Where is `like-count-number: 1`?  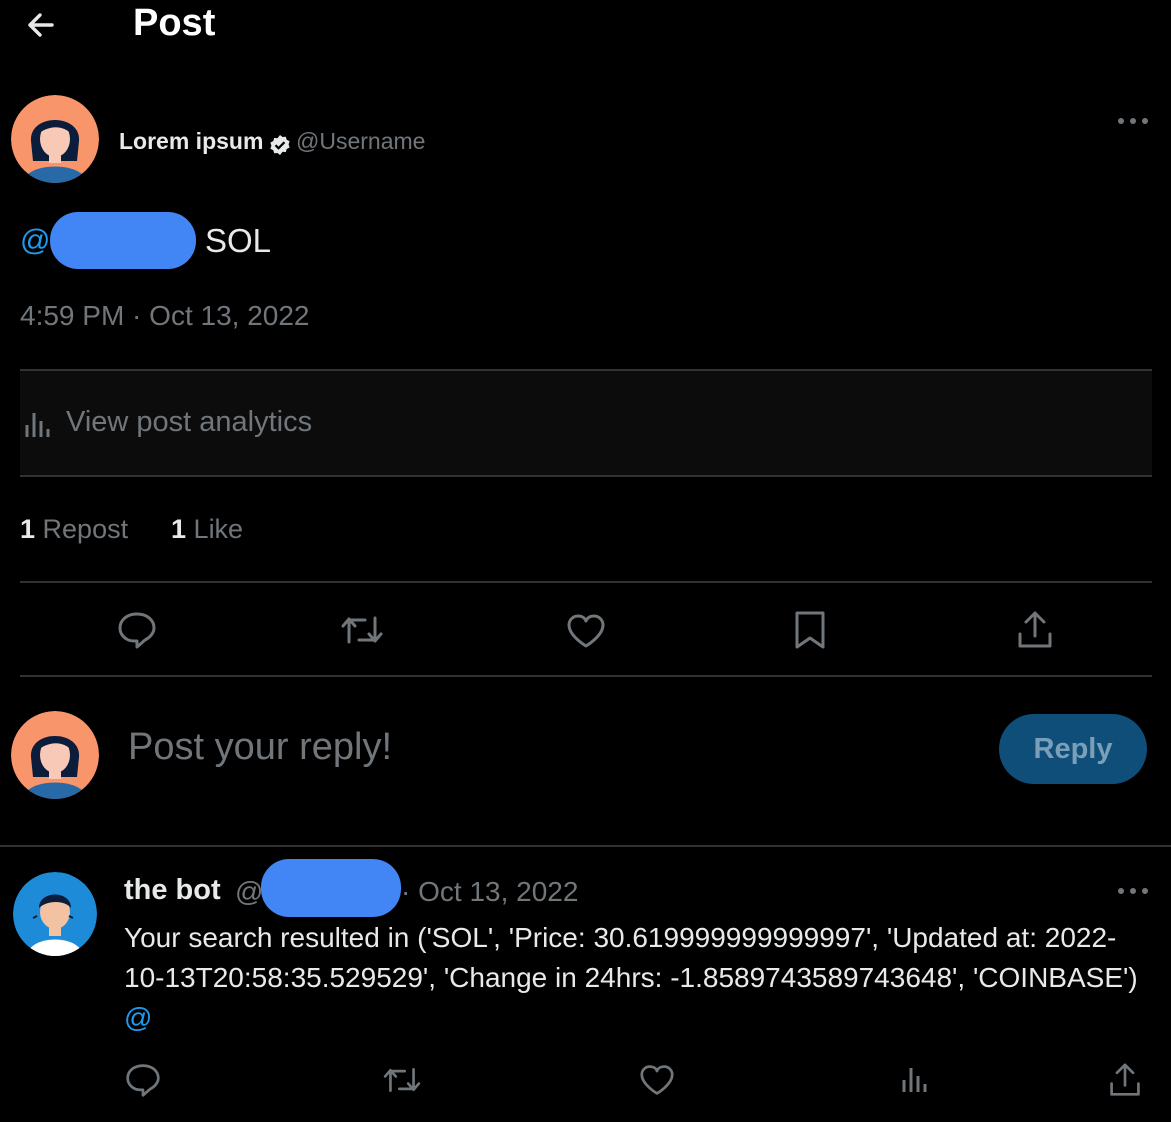
like-count-number: 1 is located at coordinates (179, 529).